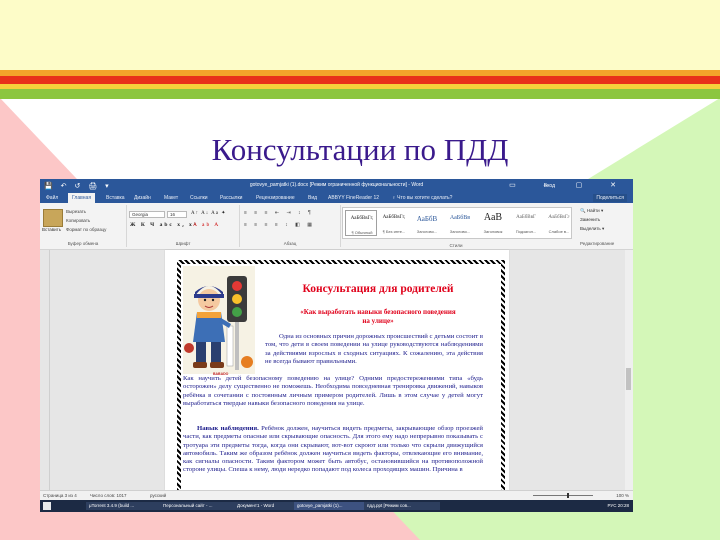  Describe the element at coordinates (360, 149) in the screenshot. I see `slide-title: Консультации по ПДД` at that location.